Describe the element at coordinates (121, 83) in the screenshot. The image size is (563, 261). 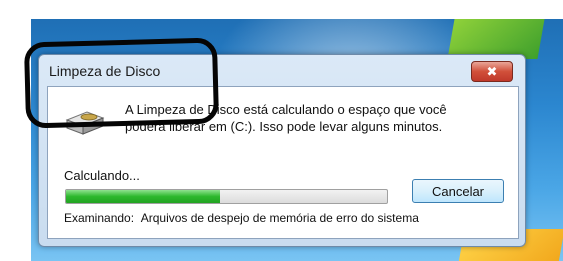
I see `hand-drawn-highlight-circle` at that location.